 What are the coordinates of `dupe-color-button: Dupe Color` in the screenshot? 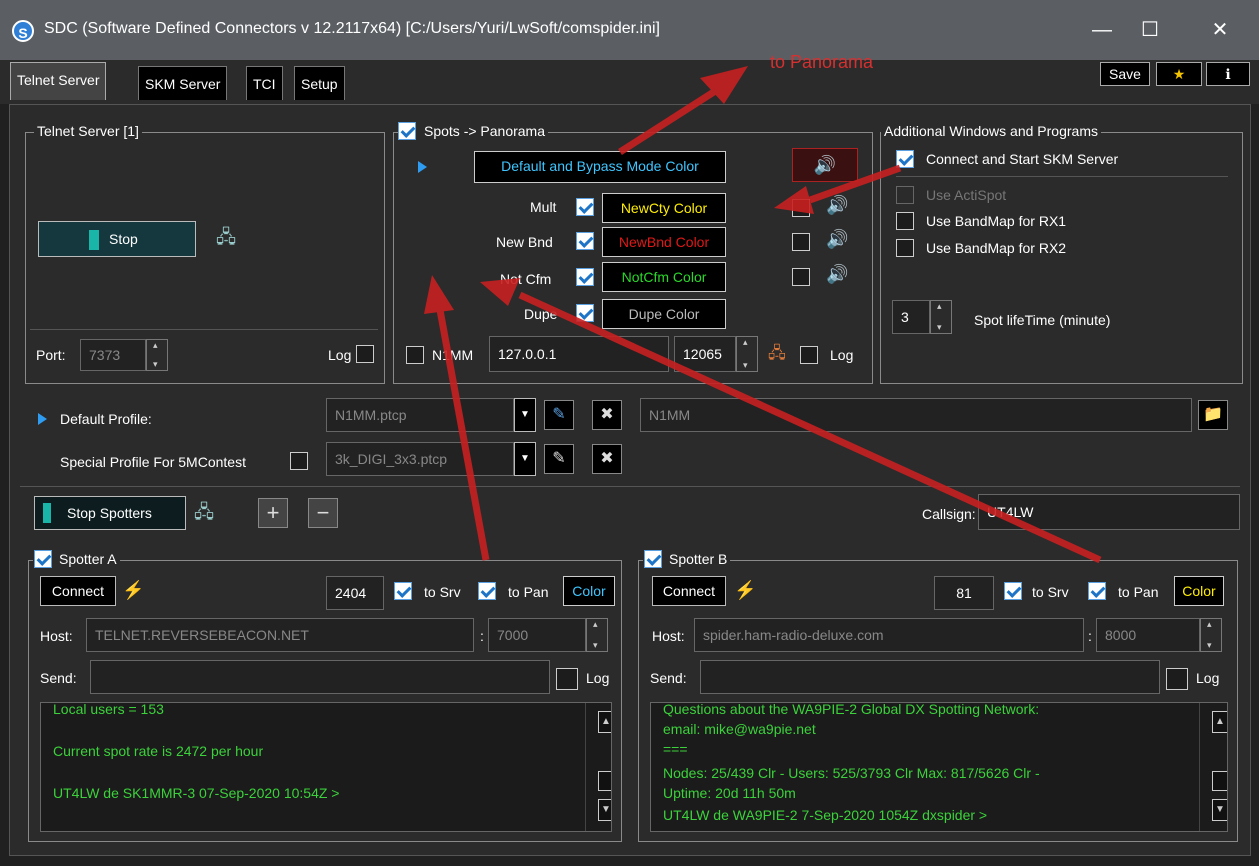 It's located at (664, 314).